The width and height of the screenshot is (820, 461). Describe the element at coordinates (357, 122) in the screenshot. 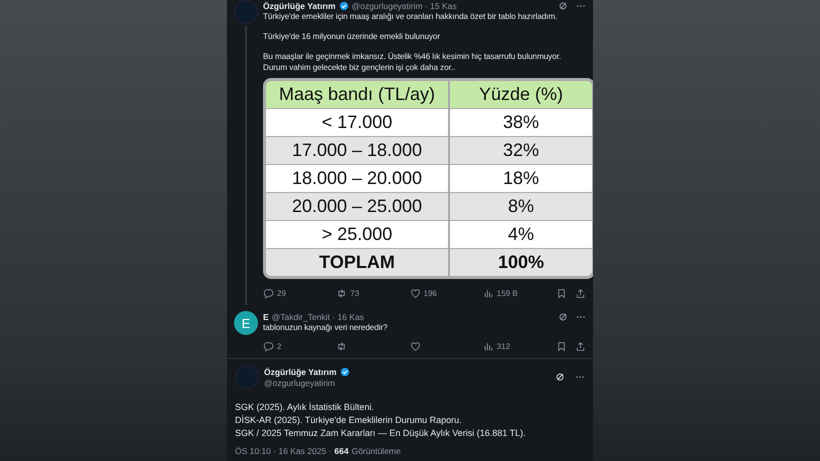

I see `table-cell: < 17.000` at that location.